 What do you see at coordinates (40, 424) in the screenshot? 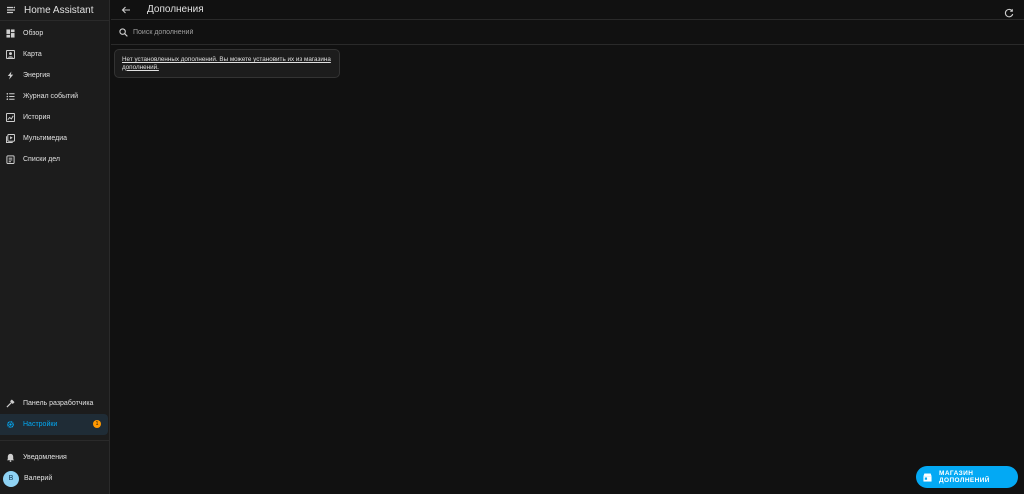
I see `sidebar-item-label: Настройки` at bounding box center [40, 424].